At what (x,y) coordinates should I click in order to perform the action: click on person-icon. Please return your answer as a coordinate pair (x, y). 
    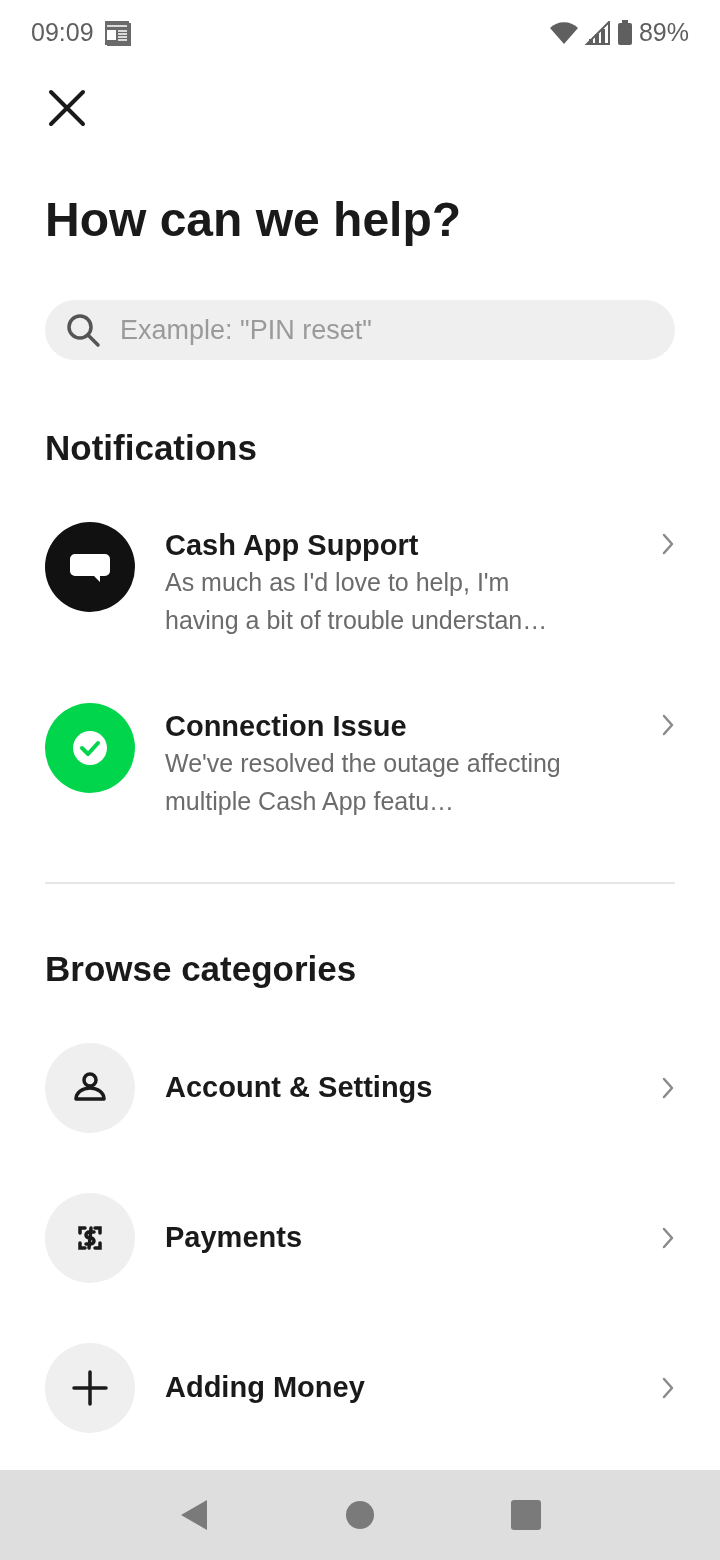
    Looking at the image, I should click on (90, 1088).